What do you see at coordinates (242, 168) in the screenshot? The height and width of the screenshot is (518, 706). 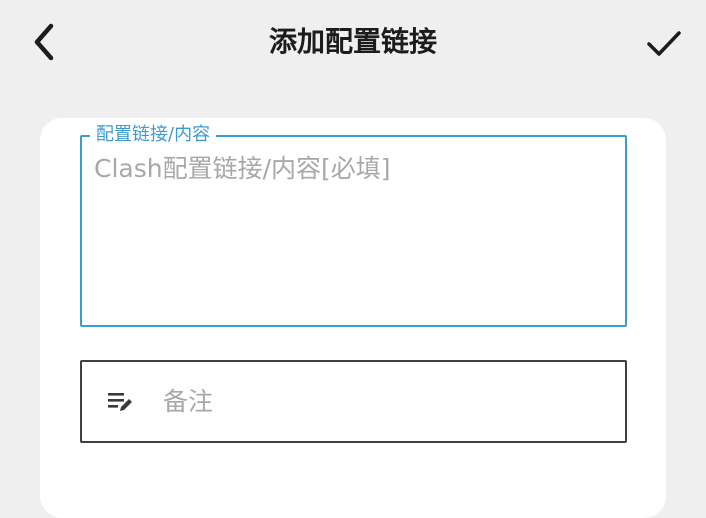 I see `config-link-placeholder: Clash配置链接/内容[必填]` at bounding box center [242, 168].